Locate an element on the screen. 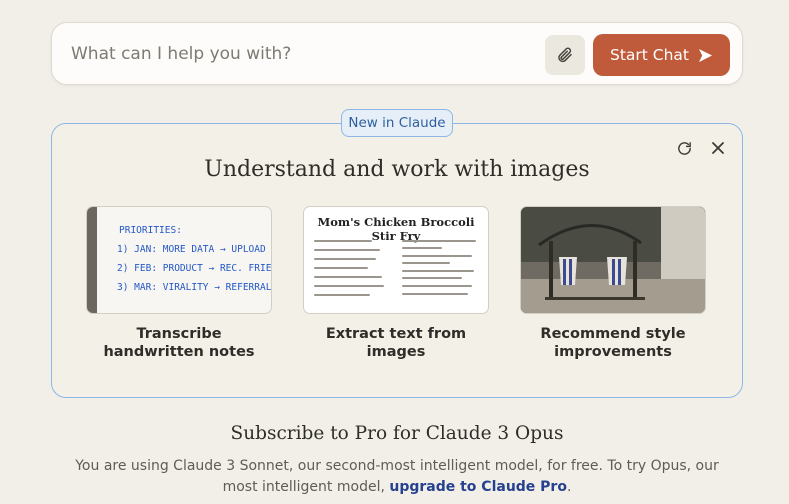 Image resolution: width=789 pixels, height=504 pixels. extract-caption: Extract text from images is located at coordinates (396, 343).